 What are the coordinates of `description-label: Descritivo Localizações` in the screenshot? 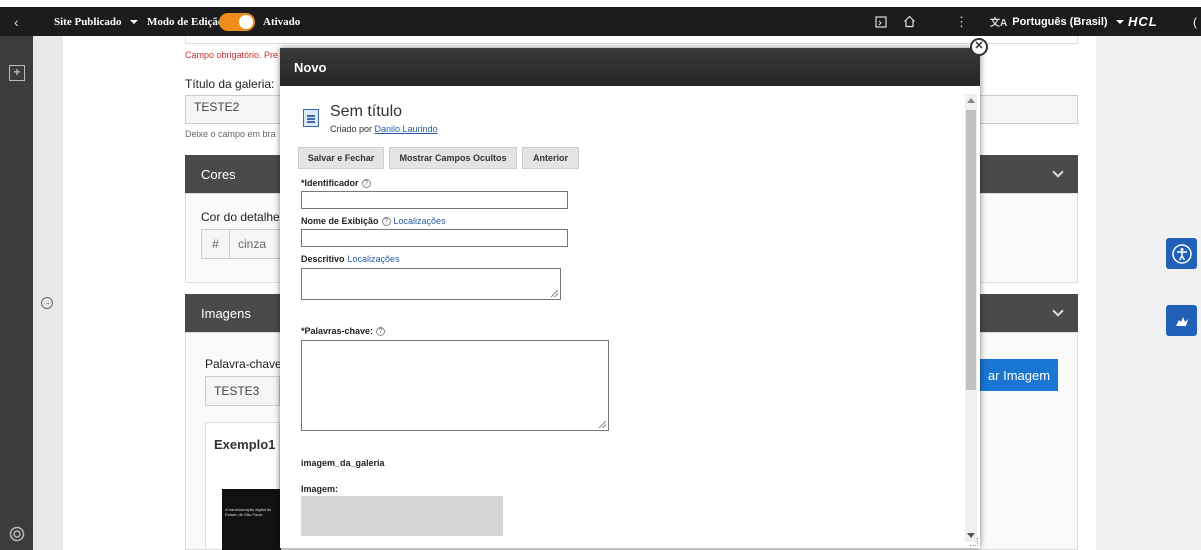 It's located at (350, 259).